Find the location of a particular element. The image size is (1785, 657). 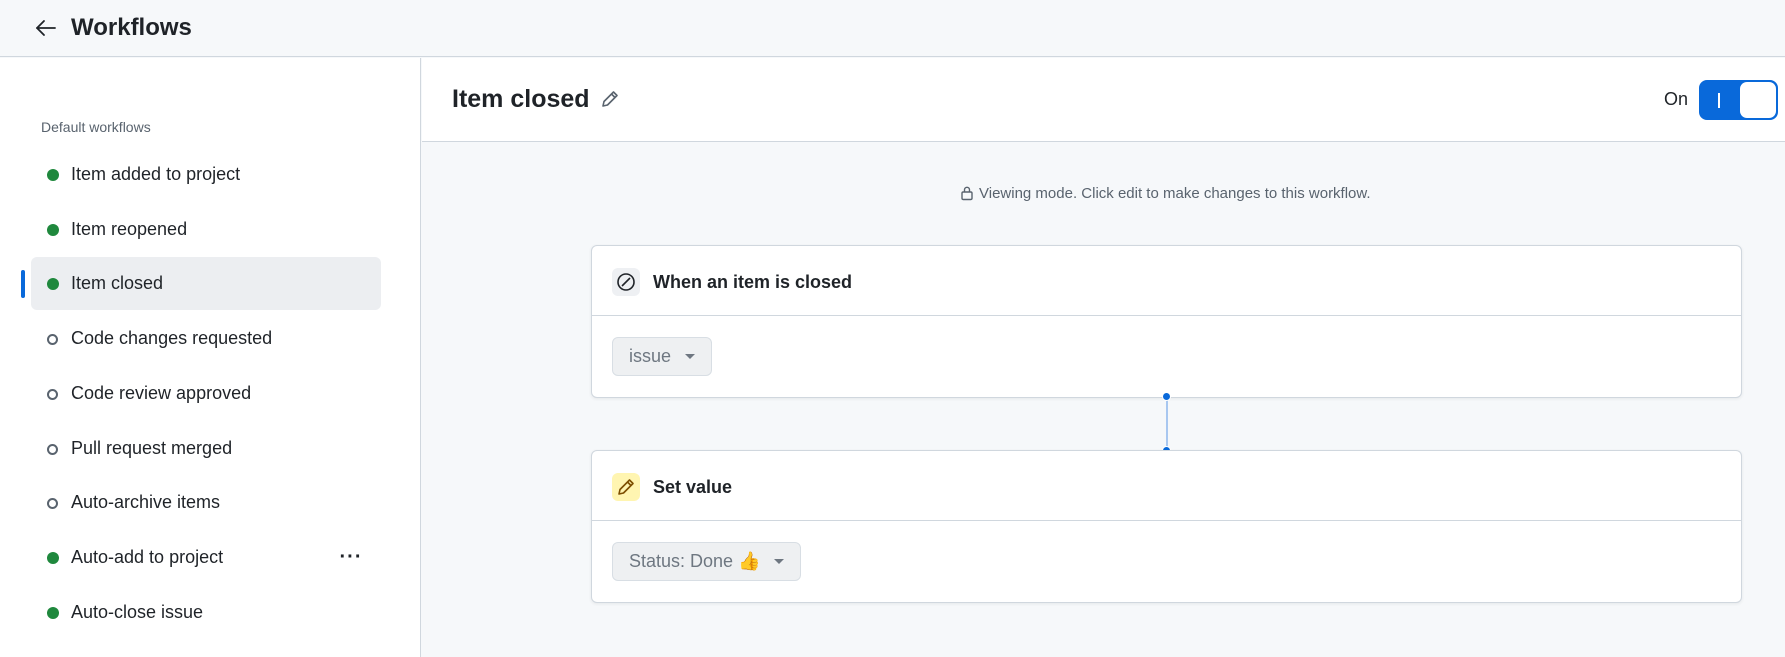

workflow-enabled-toggle is located at coordinates (1738, 100).